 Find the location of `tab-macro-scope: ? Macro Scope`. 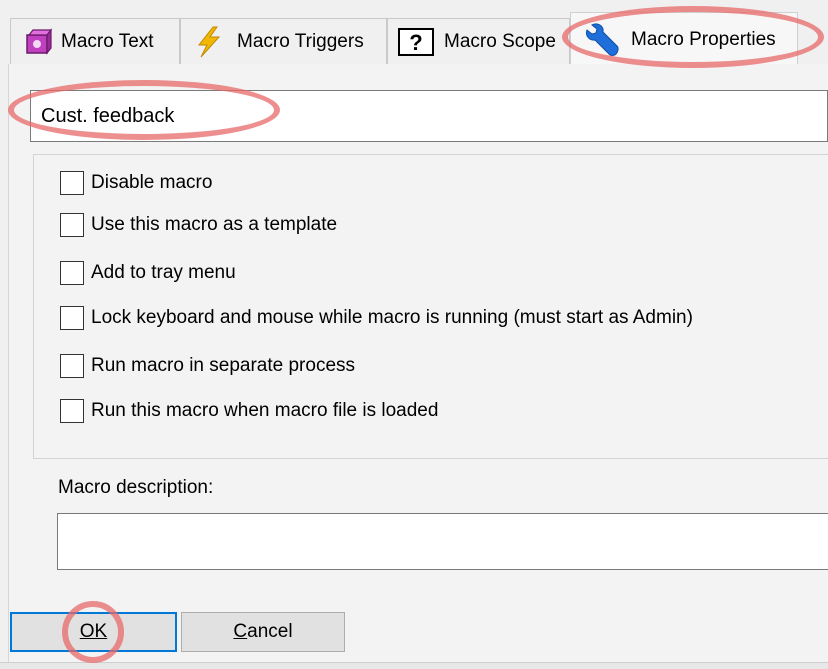

tab-macro-scope: ? Macro Scope is located at coordinates (478, 41).